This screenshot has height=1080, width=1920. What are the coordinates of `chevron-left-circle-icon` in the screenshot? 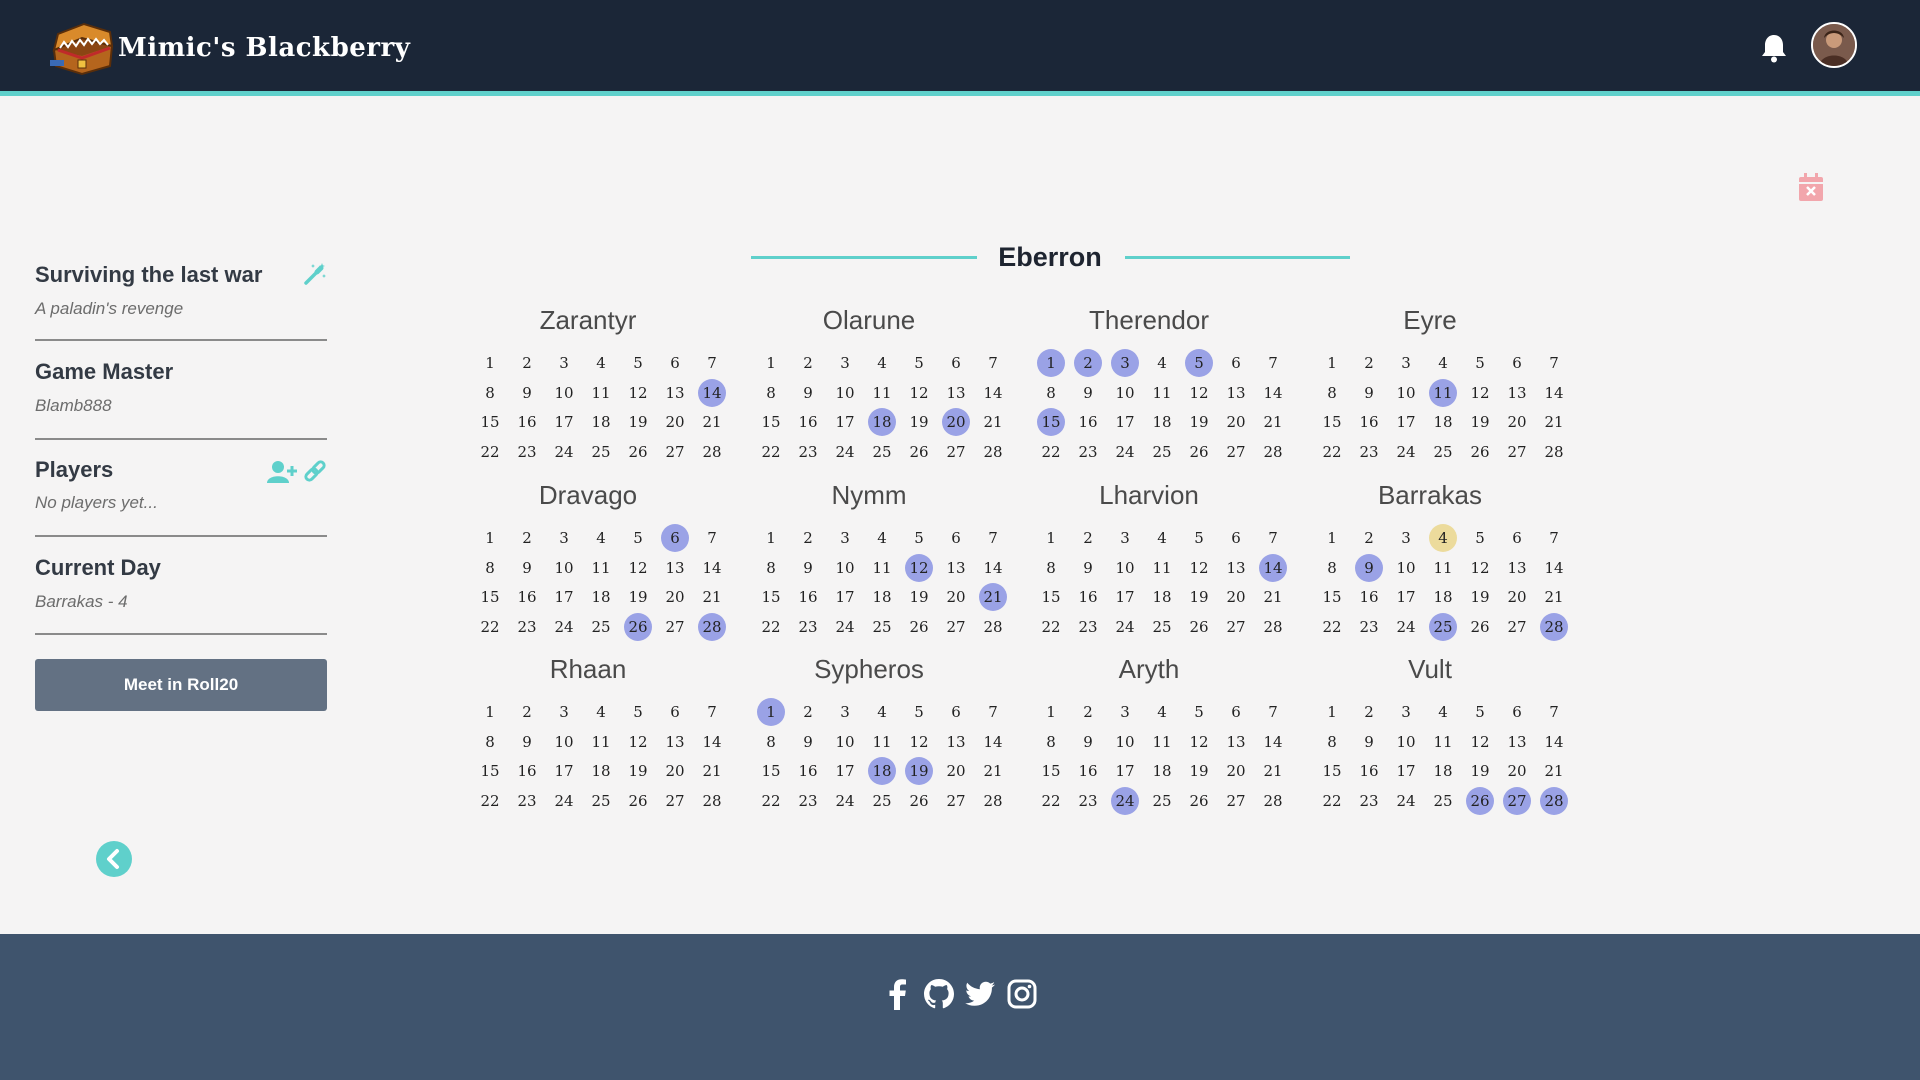 It's located at (114, 859).